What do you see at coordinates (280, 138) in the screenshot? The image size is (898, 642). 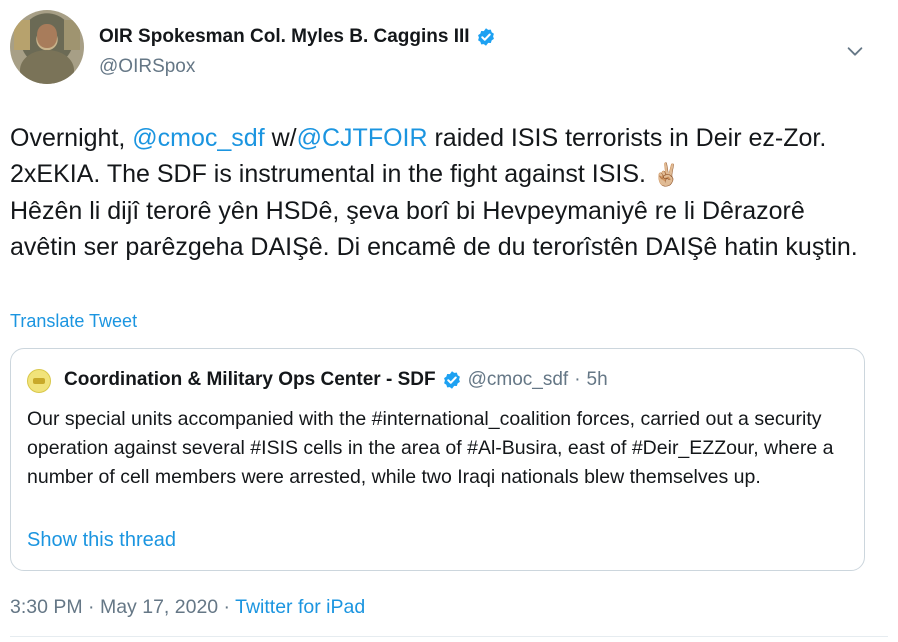 I see `tweet-text-segment: w/` at bounding box center [280, 138].